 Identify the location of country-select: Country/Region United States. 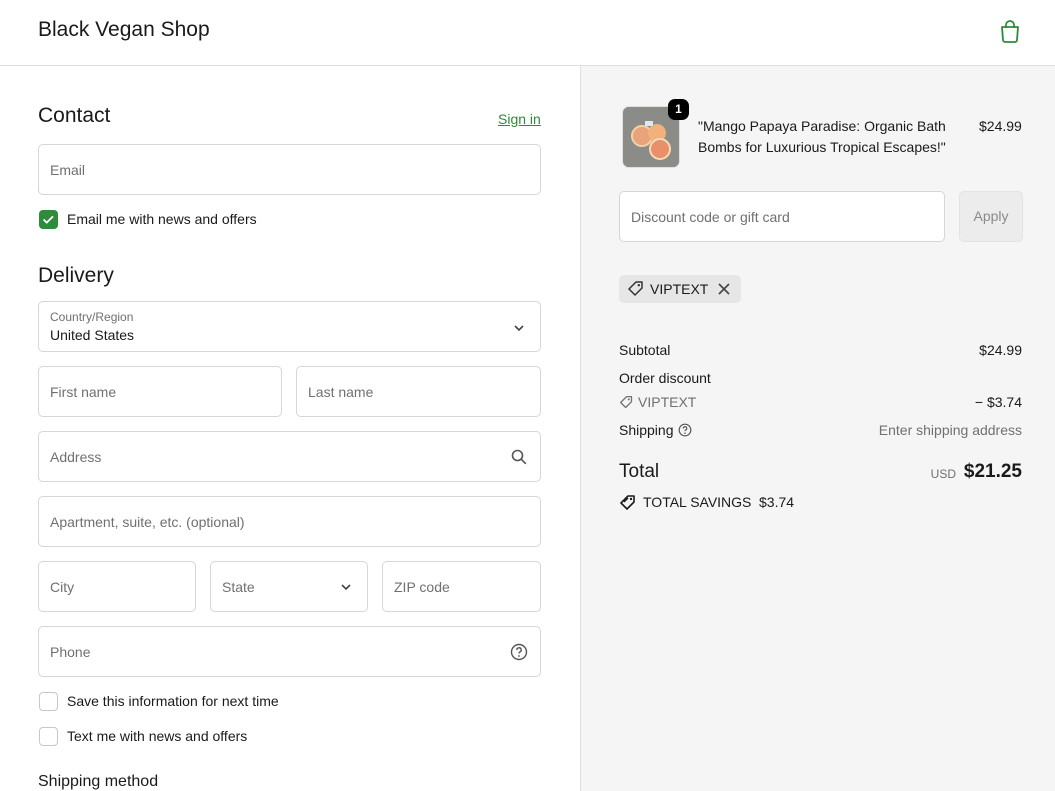
(289, 326).